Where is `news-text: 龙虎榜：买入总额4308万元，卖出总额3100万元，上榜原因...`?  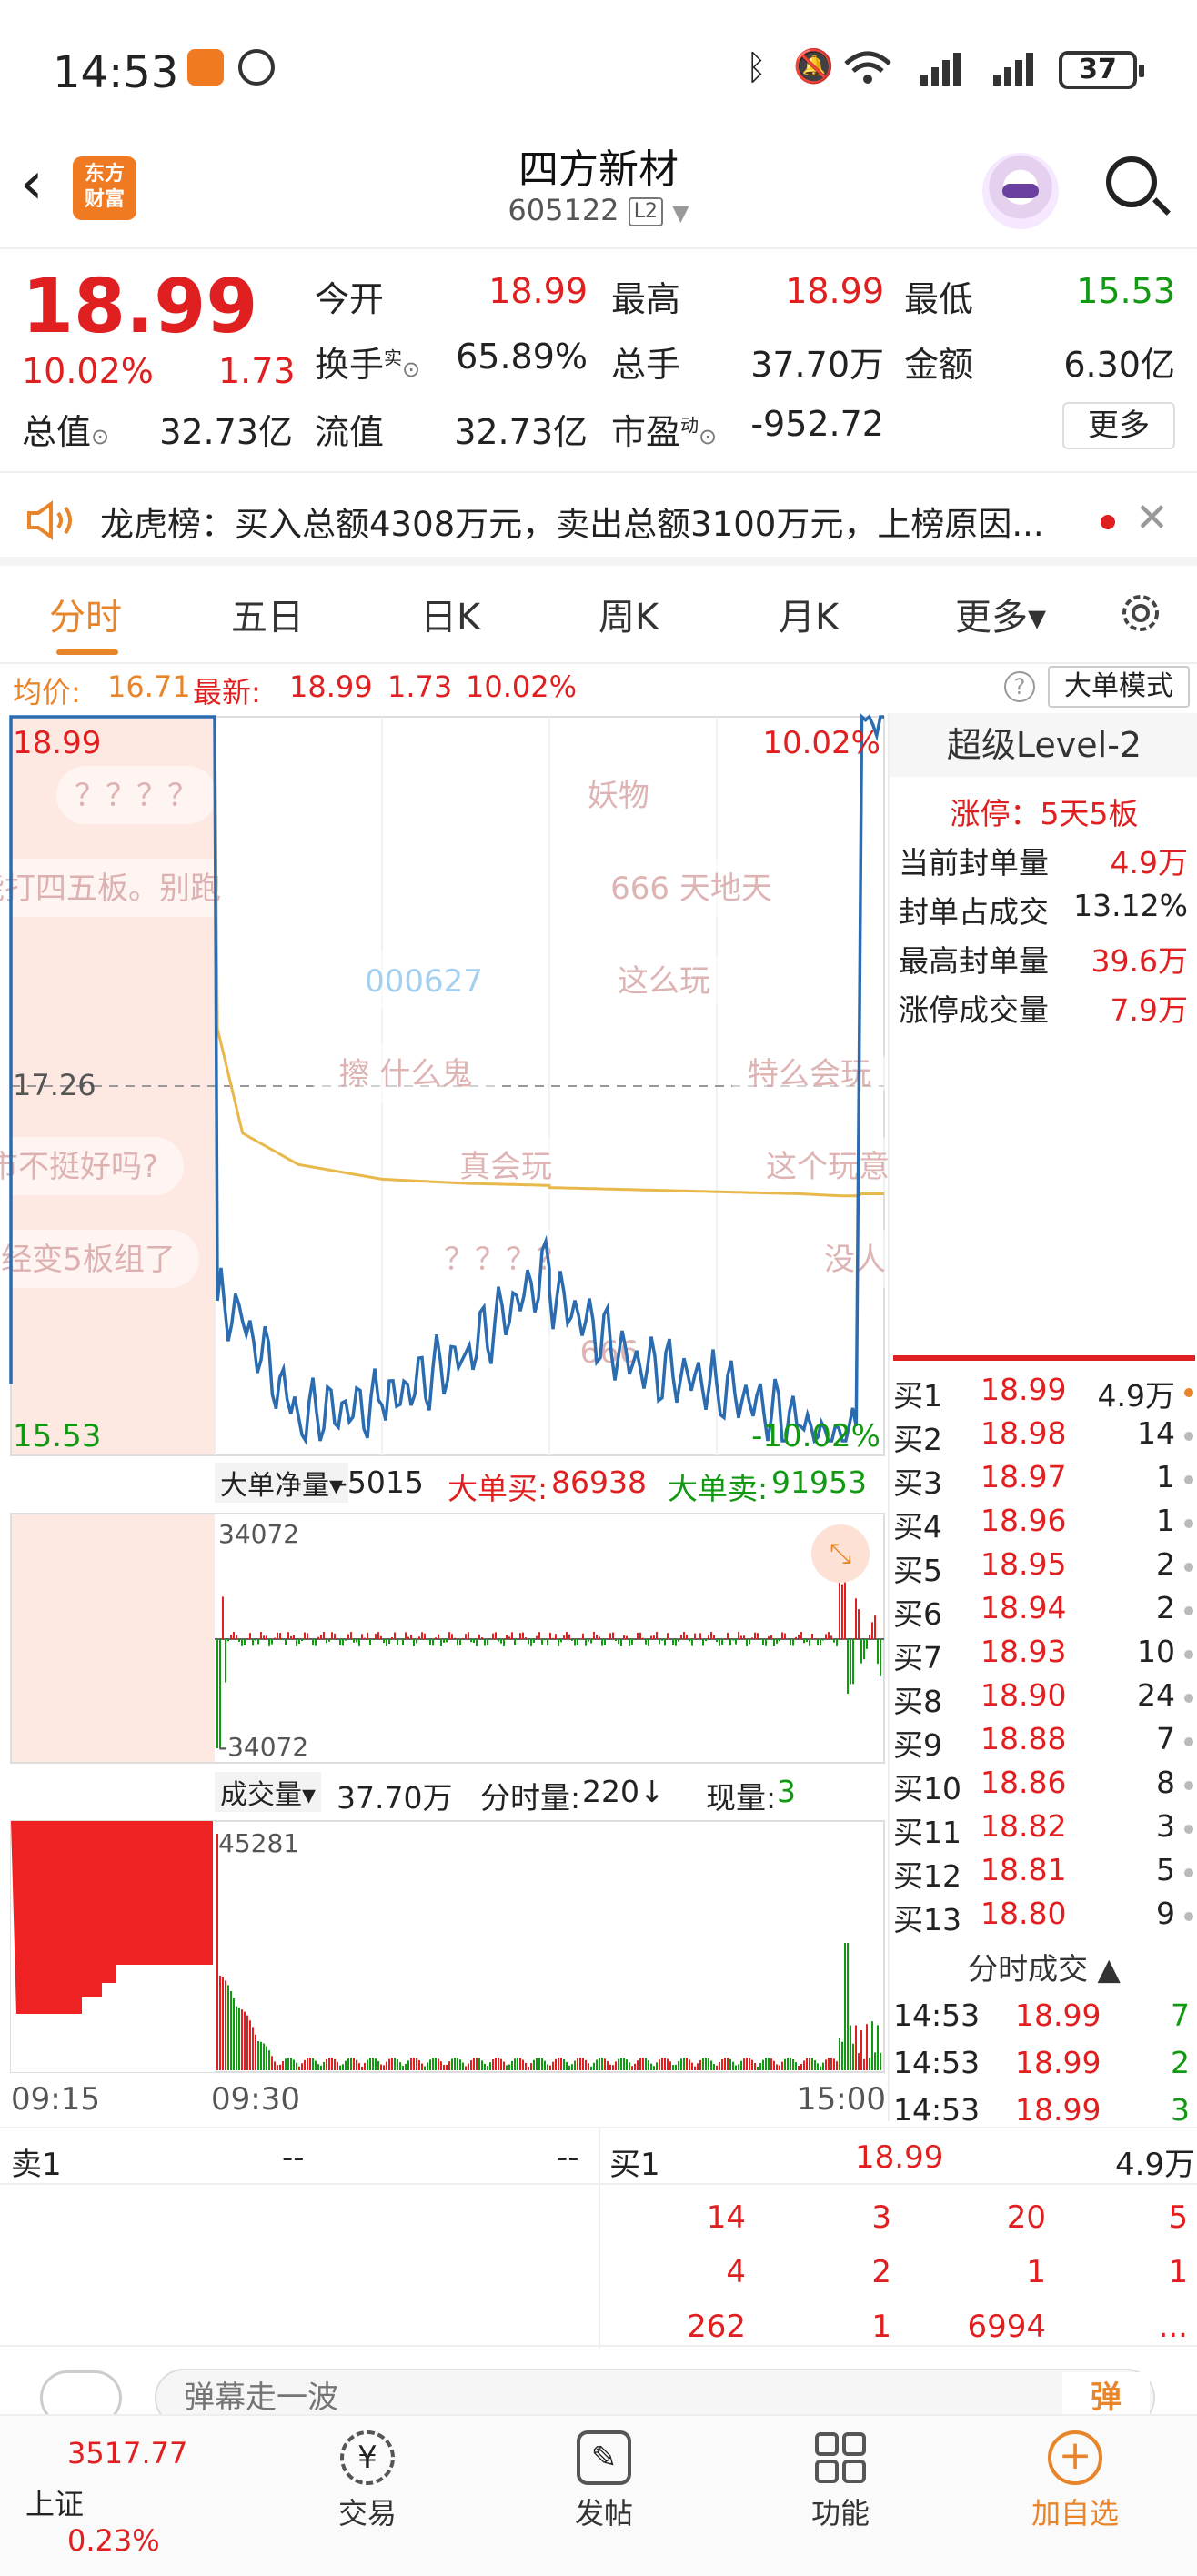 news-text: 龙虎榜：买入总额4308万元，卖出总额3100万元，上榜原因... is located at coordinates (586, 521).